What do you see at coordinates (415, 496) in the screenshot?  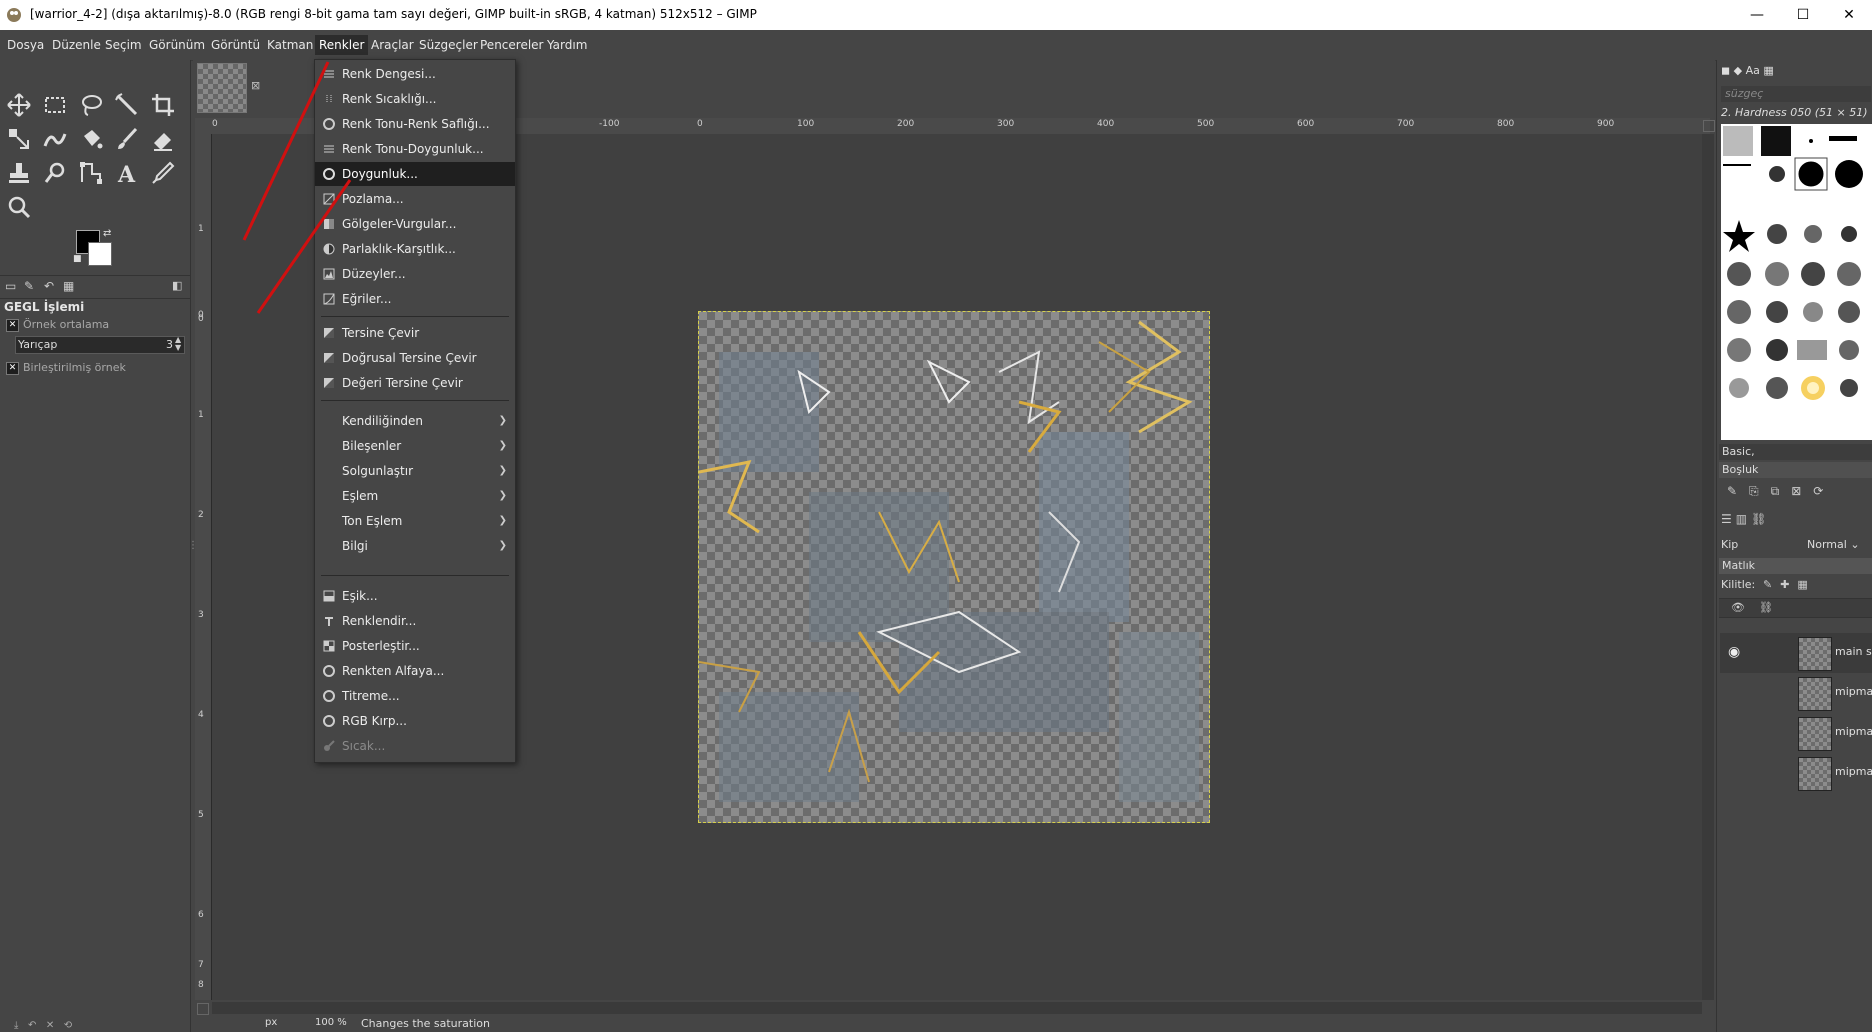 I see `menu-item-map: Eşlem ❯` at bounding box center [415, 496].